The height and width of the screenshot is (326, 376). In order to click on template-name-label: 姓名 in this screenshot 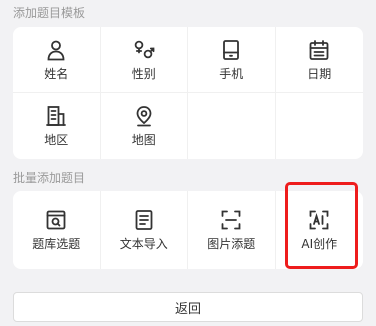, I will do `click(56, 73)`.